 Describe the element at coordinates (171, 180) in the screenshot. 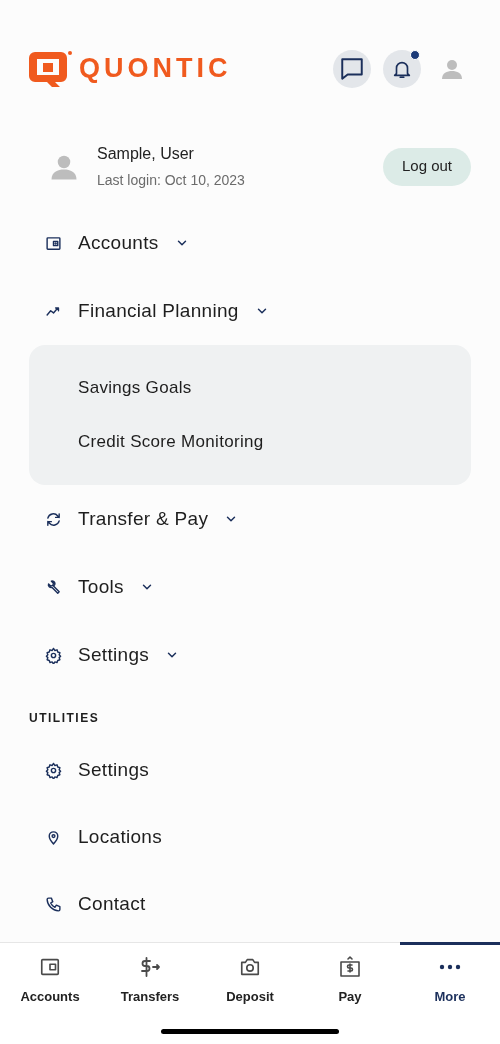

I see `last-login-text: Last login: Oct 10, 2023` at that location.